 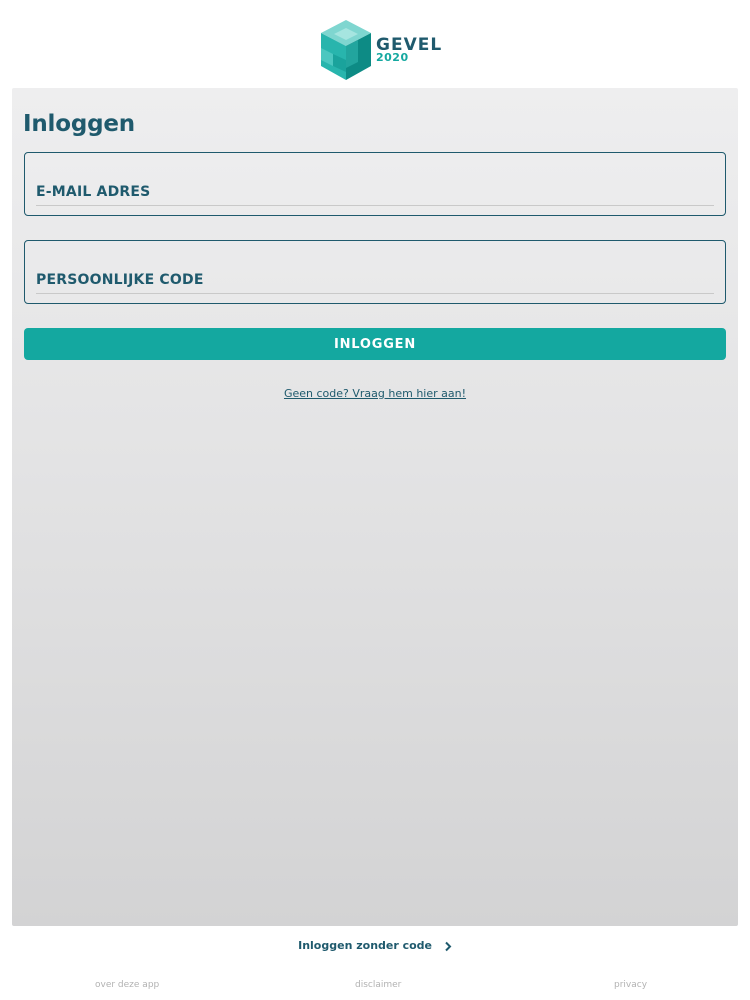 What do you see at coordinates (375, 393) in the screenshot?
I see `request-code-link: Geen code? Vraag hem hier aan!` at bounding box center [375, 393].